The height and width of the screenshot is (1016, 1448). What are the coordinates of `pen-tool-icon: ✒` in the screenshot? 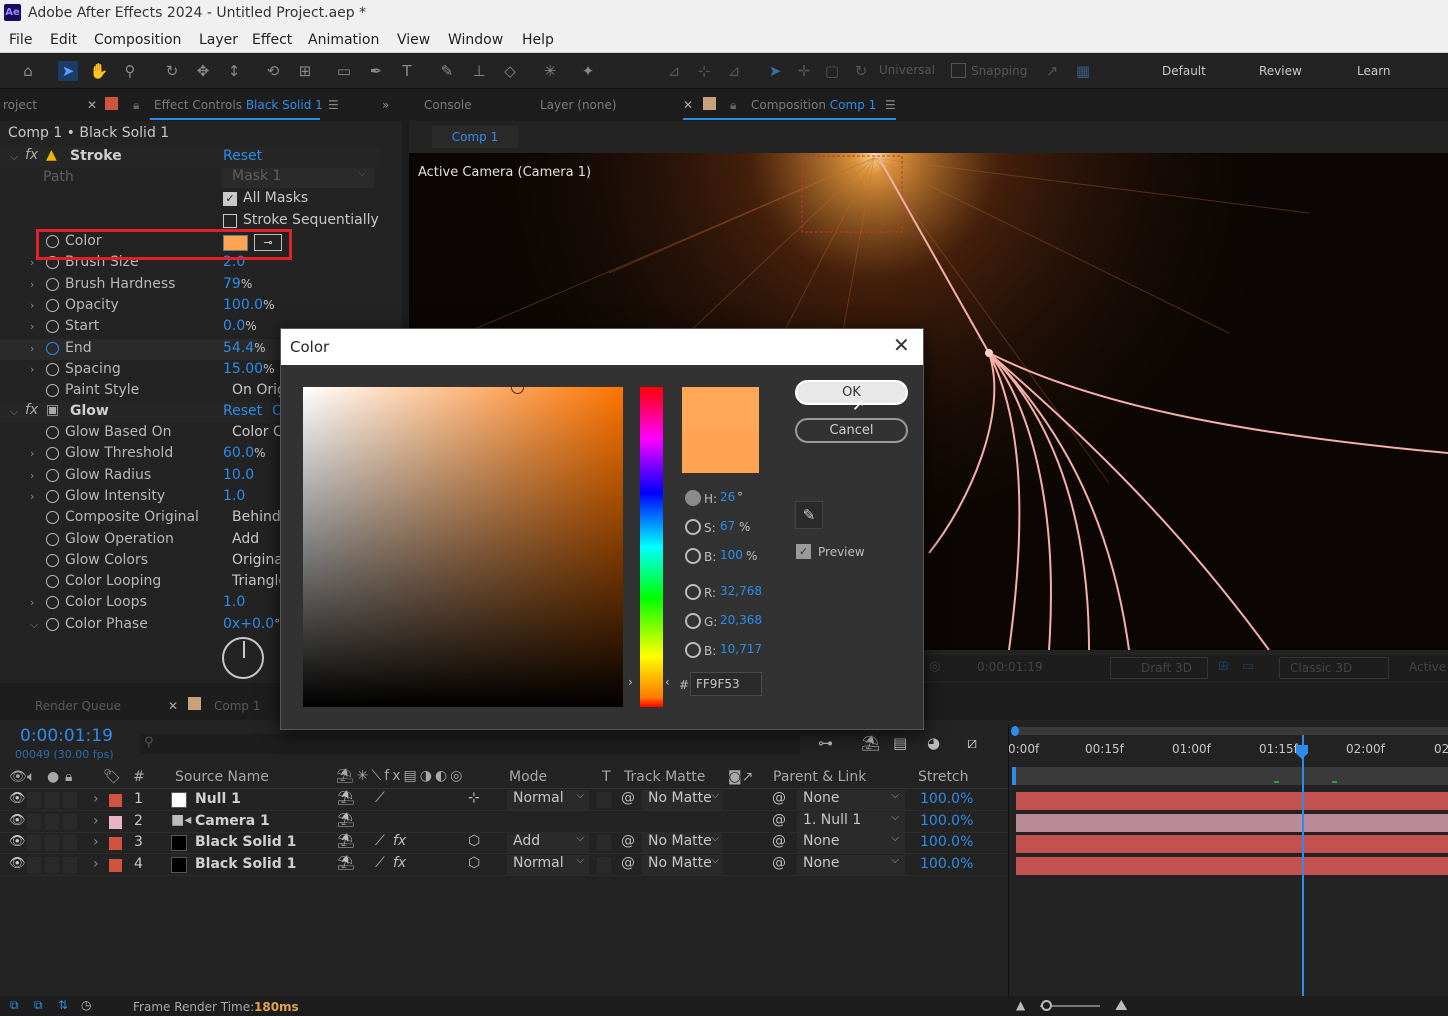 It's located at (376, 71).